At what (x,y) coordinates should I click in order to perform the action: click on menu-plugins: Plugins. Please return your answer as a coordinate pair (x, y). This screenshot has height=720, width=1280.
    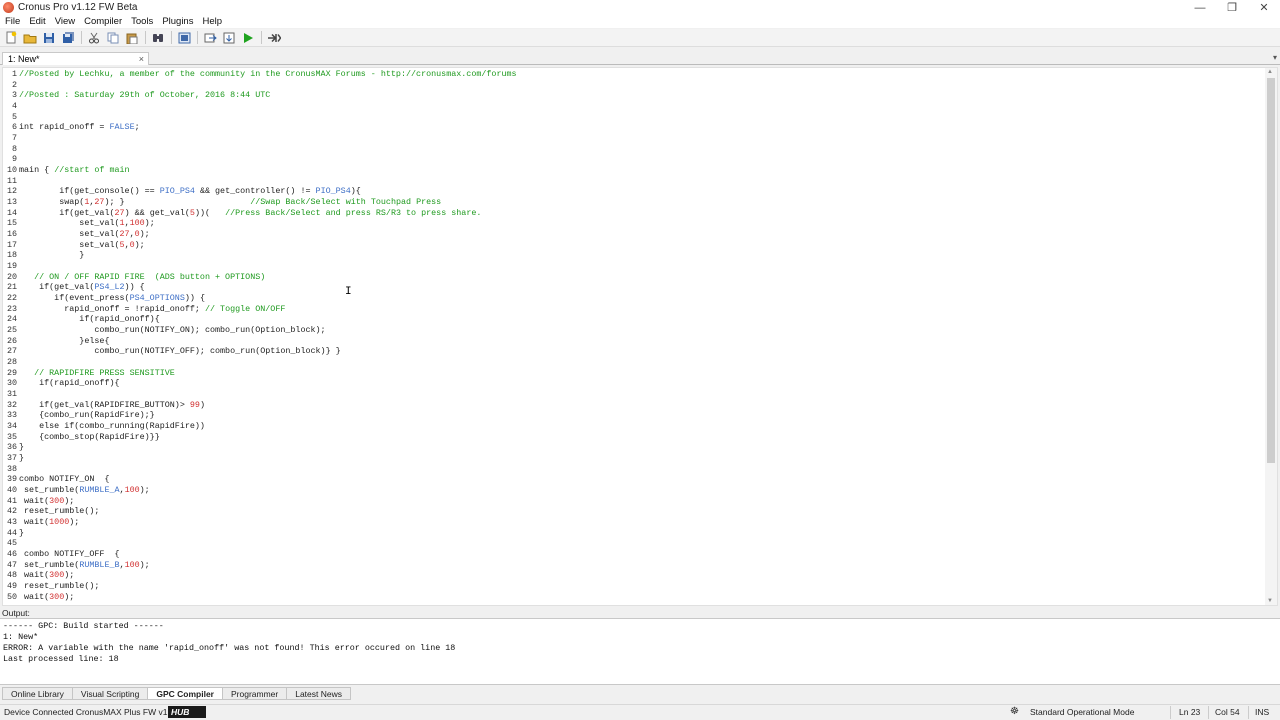
    Looking at the image, I should click on (177, 21).